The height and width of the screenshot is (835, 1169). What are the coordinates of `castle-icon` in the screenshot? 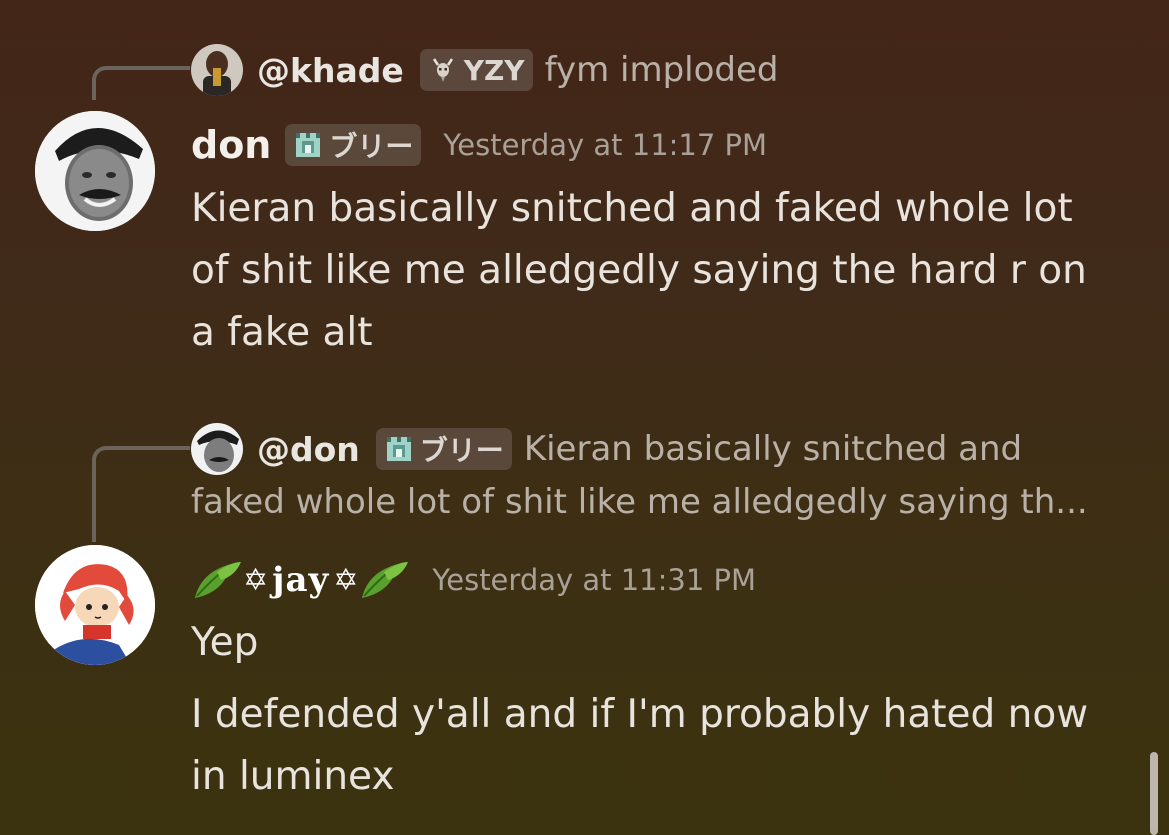 It's located at (399, 449).